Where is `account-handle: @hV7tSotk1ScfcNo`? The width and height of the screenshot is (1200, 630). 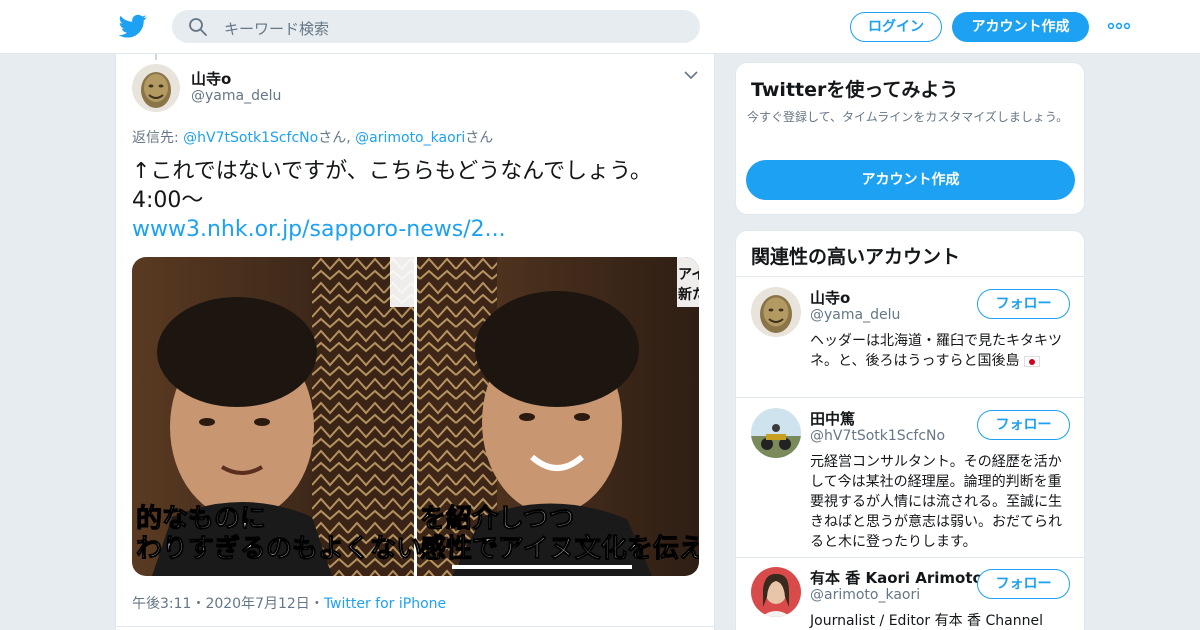 account-handle: @hV7tSotk1ScfcNo is located at coordinates (877, 436).